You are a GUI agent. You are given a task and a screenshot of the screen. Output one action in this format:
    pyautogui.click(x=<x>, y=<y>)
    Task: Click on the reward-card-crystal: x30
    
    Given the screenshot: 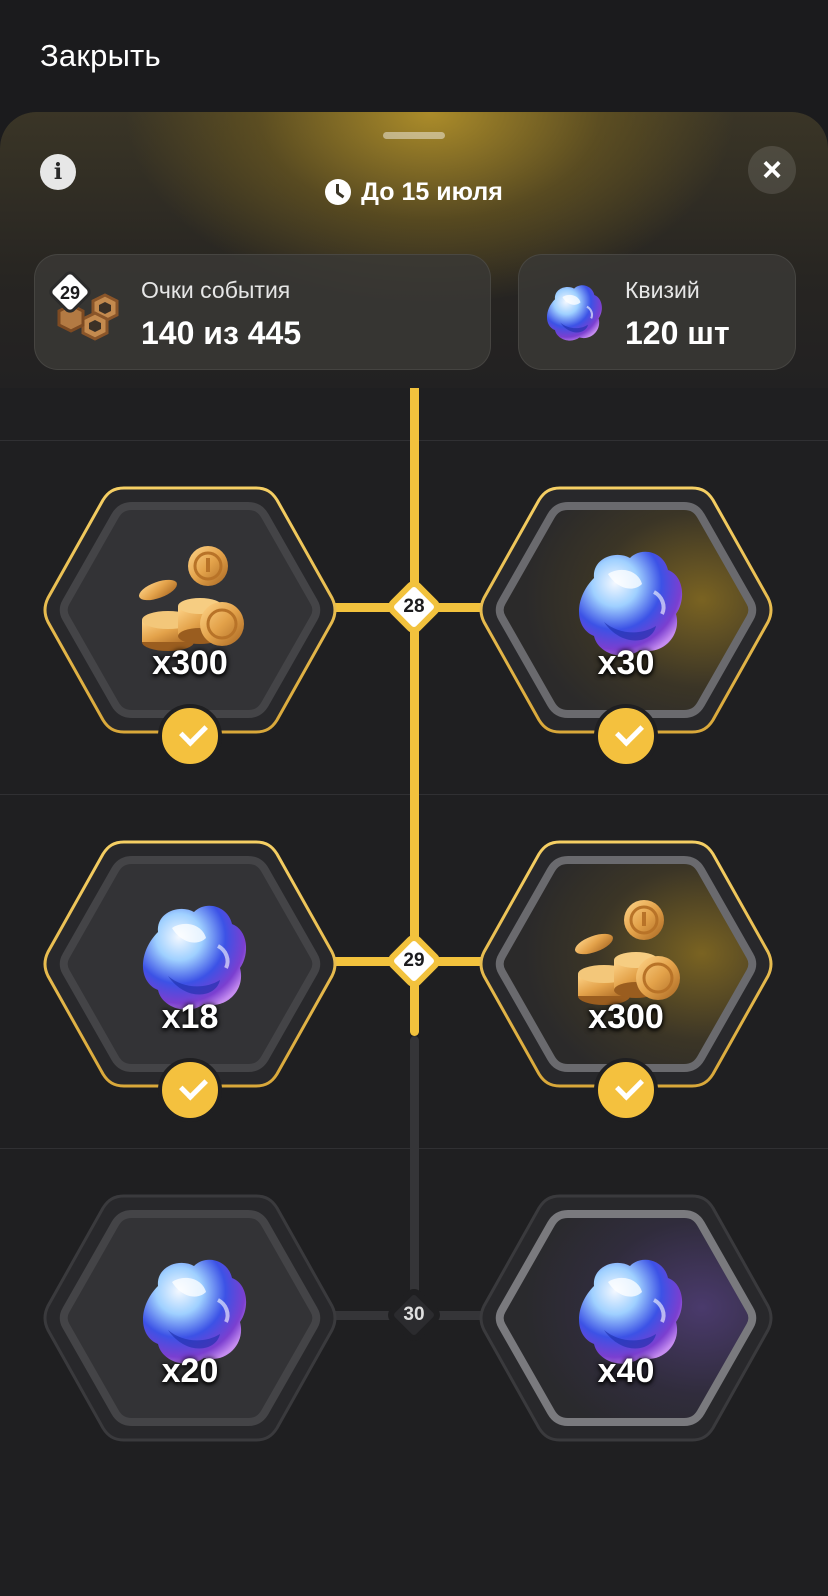 What is the action you would take?
    pyautogui.click(x=626, y=623)
    